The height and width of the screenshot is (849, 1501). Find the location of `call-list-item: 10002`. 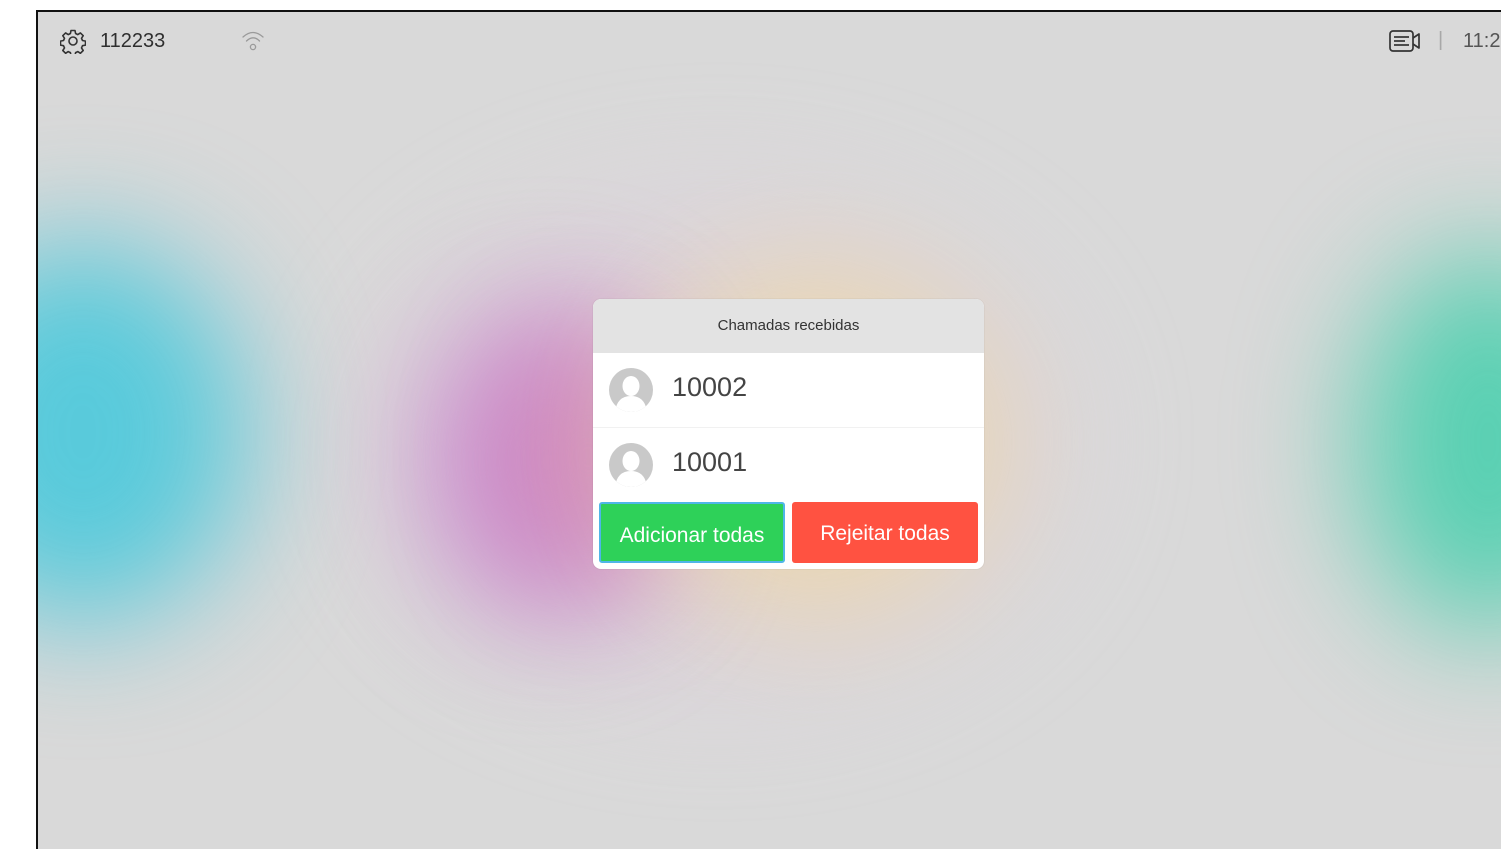

call-list-item: 10002 is located at coordinates (788, 390).